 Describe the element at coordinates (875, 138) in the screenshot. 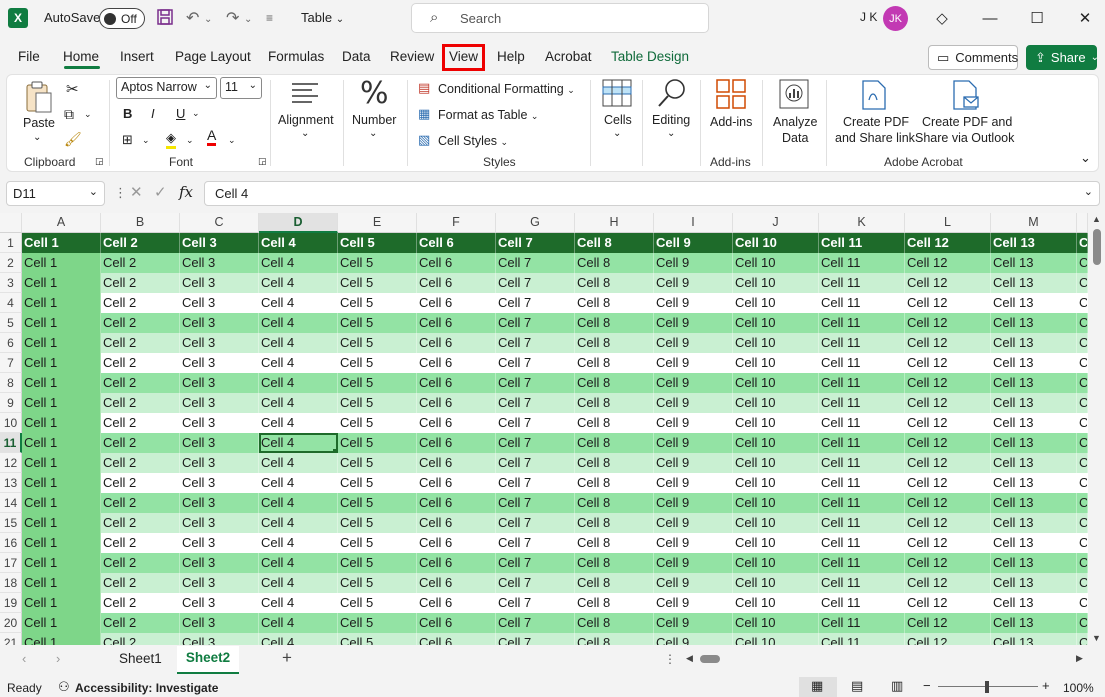

I see `create-pdf-link-line2: and Share link` at that location.